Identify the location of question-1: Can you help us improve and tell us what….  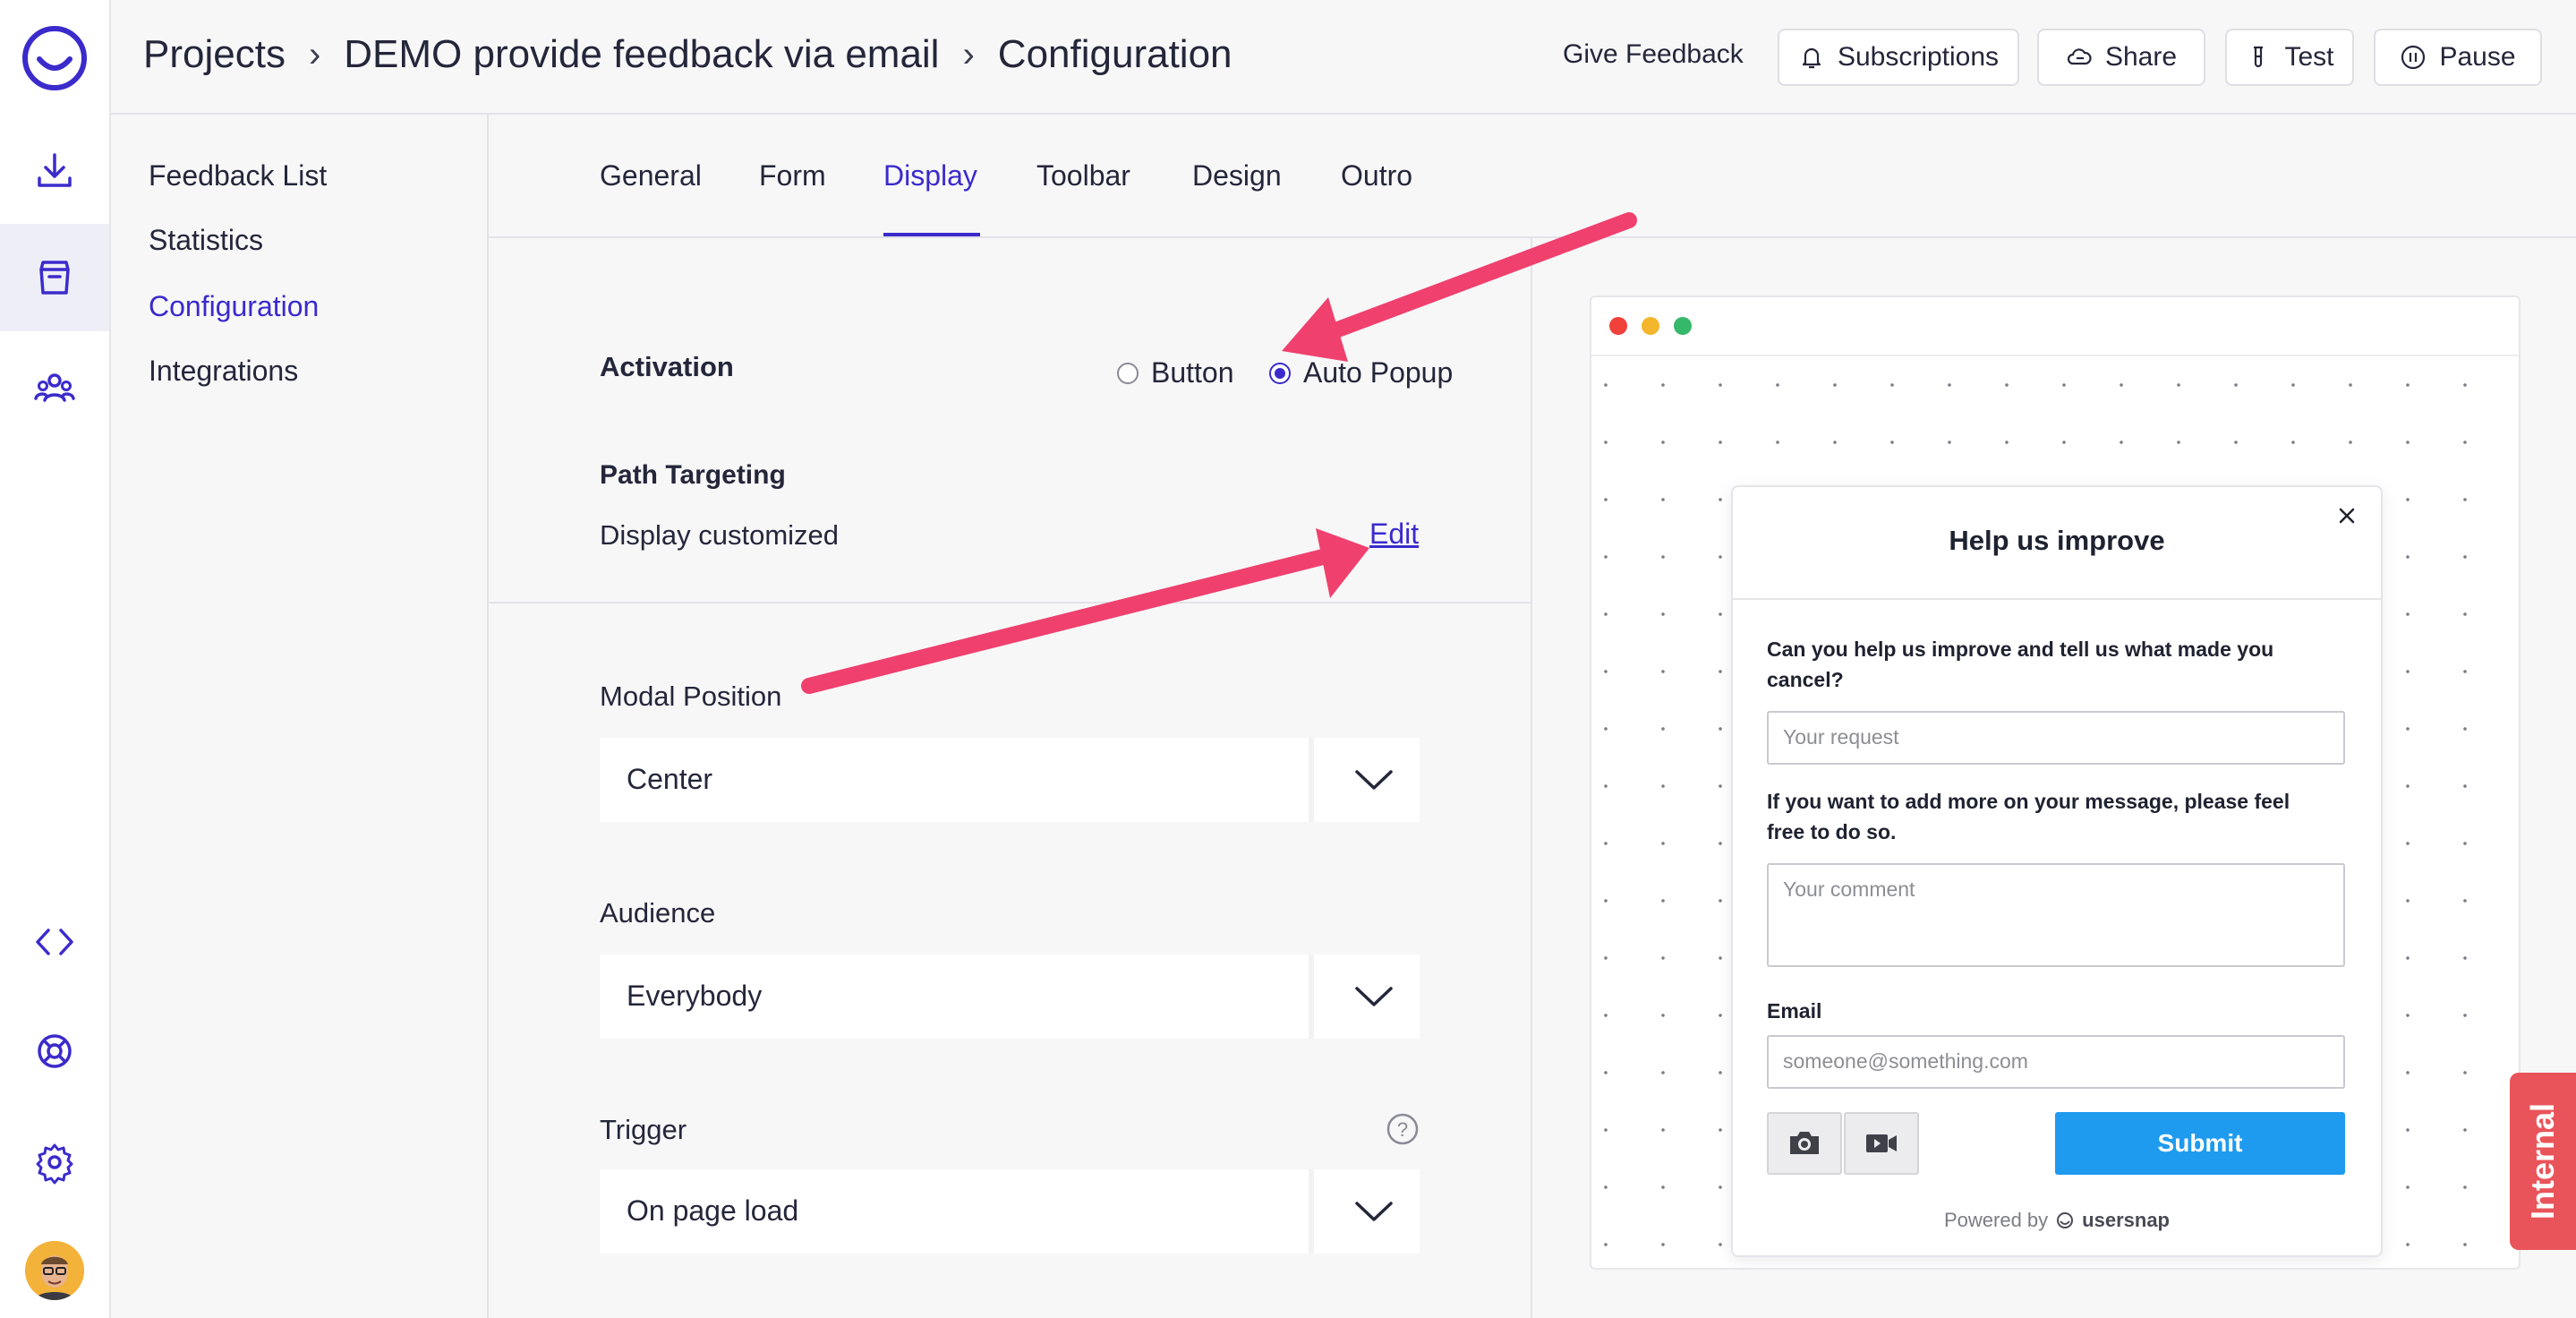
(2020, 664).